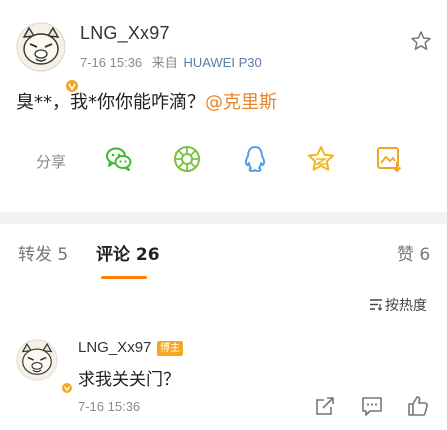  I want to click on like-icon, so click(418, 406).